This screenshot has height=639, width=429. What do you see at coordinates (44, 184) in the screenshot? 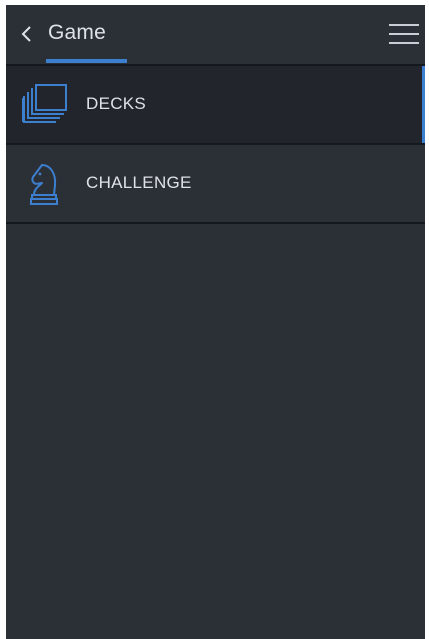
I see `chess-knight-icon` at bounding box center [44, 184].